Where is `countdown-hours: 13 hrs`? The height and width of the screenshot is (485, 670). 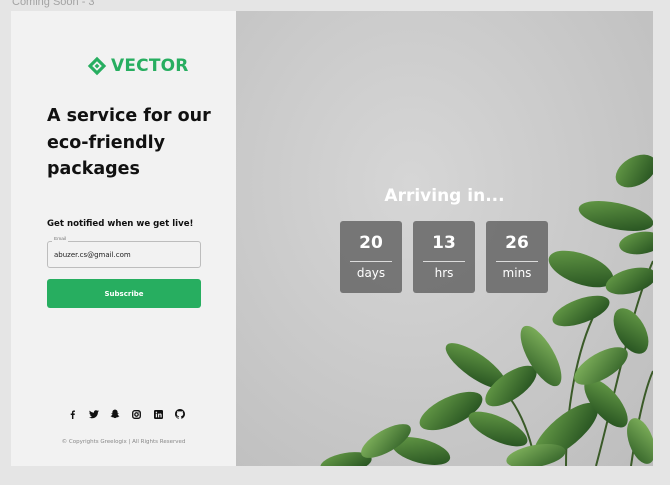
countdown-hours: 13 hrs is located at coordinates (444, 257).